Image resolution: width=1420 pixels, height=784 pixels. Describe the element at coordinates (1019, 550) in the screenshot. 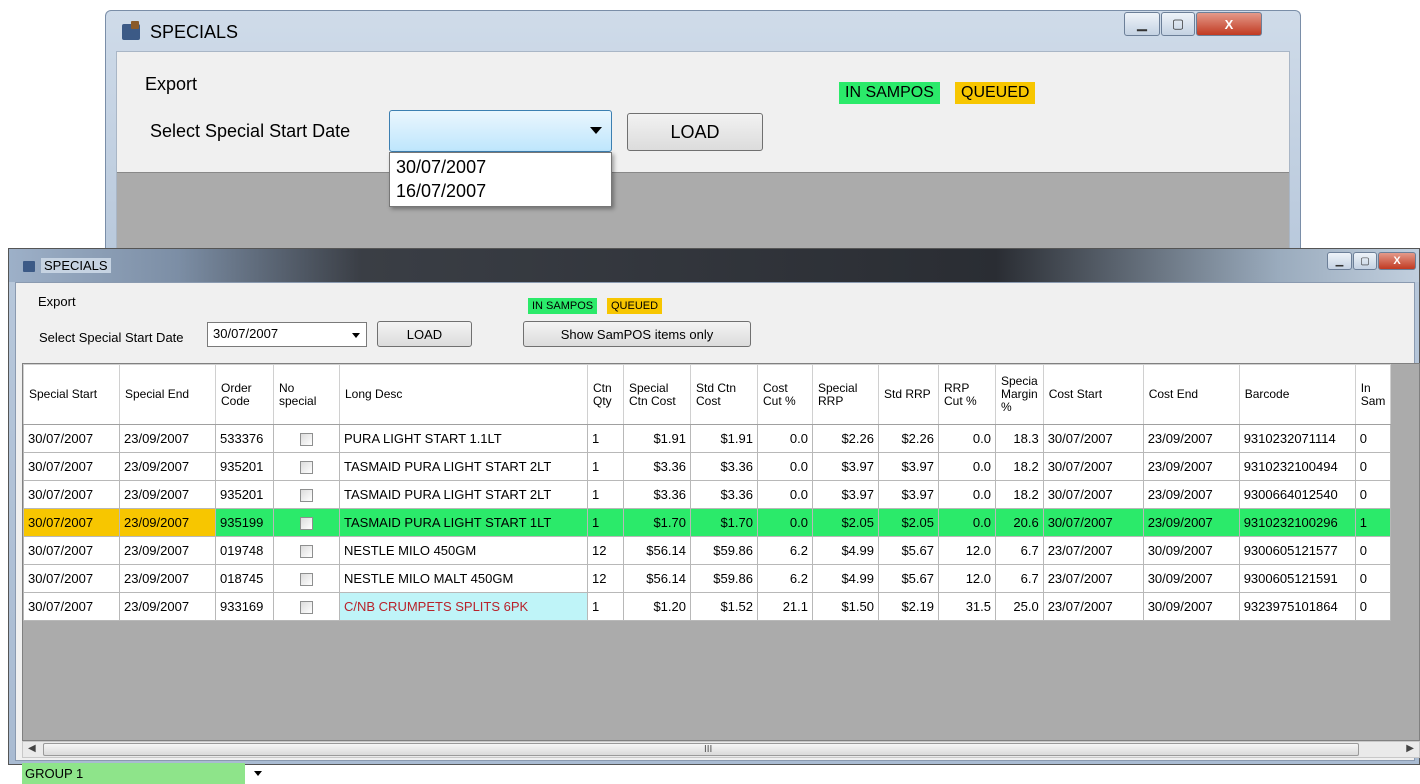

I see `cell-margin: 6.7` at that location.